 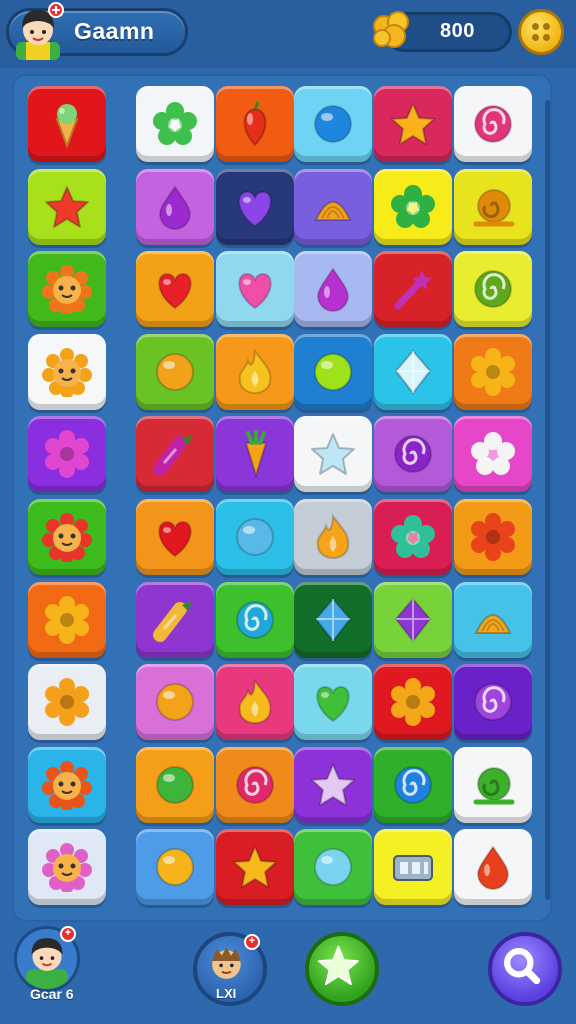 I want to click on diamond-icon, so click(x=333, y=620).